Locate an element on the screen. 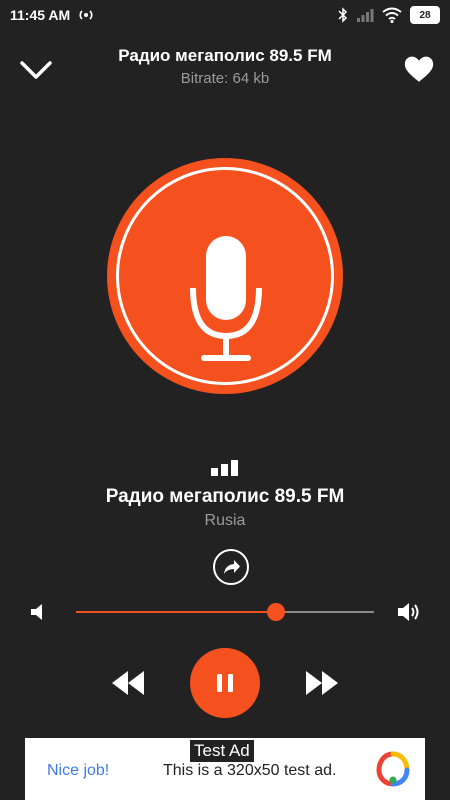 This screenshot has width=450, height=800. rewind-icon is located at coordinates (128, 683).